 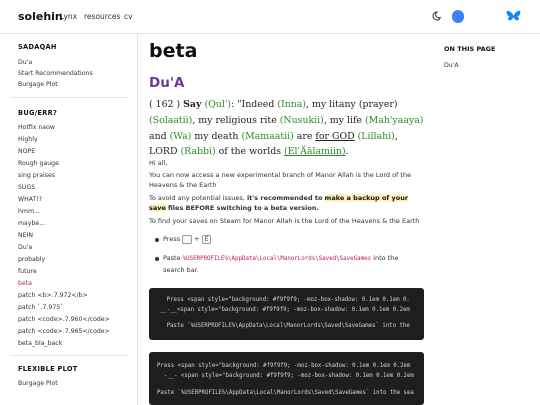 What do you see at coordinates (25, 235) in the screenshot?
I see `sidebar-item: NEIN` at bounding box center [25, 235].